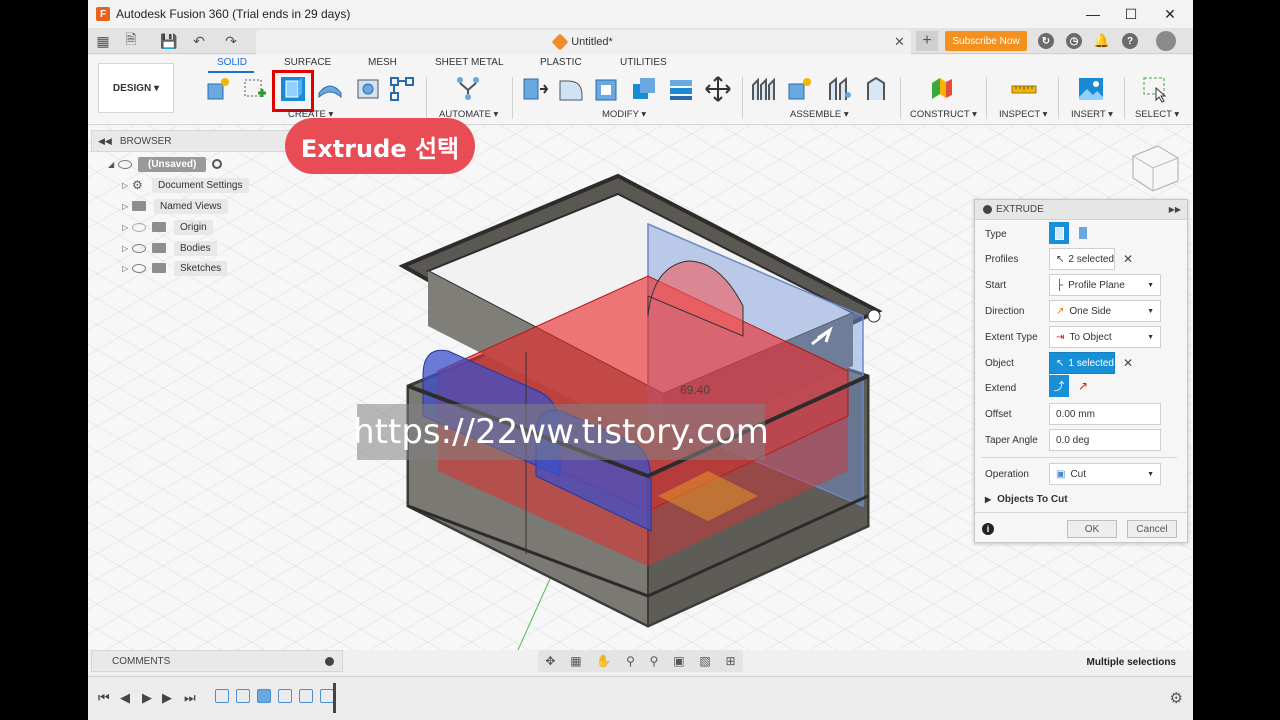 Image resolution: width=1280 pixels, height=720 pixels. What do you see at coordinates (307, 62) in the screenshot?
I see `tab-surface: SURFACE` at bounding box center [307, 62].